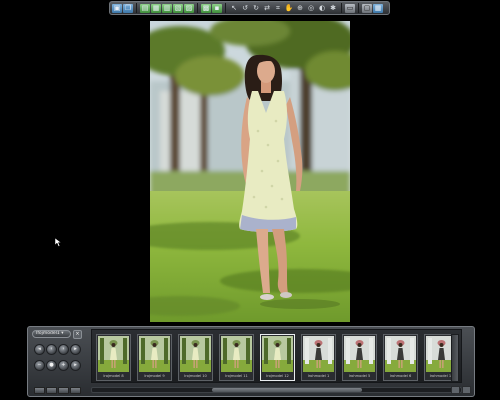  I want to click on mouse-cursor-icon, so click(58, 242).